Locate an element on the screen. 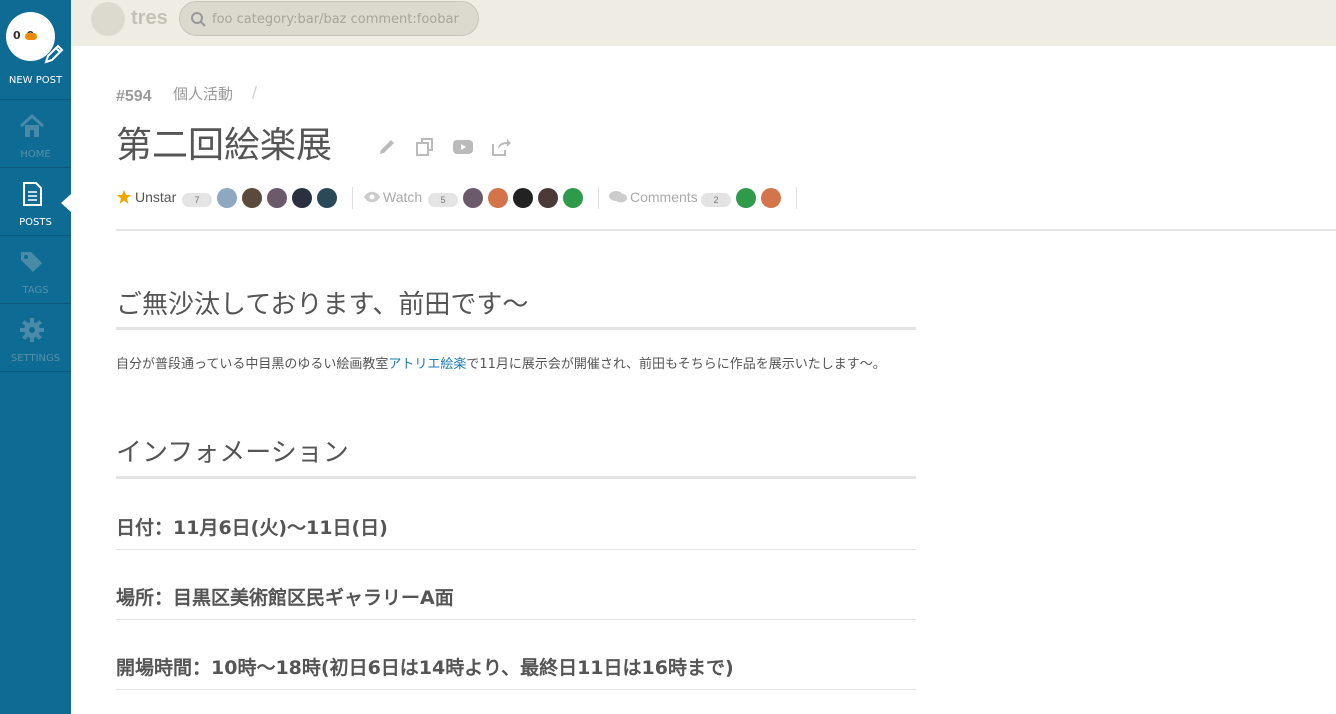 This screenshot has height=714, width=1336. active-indicator is located at coordinates (66, 203).